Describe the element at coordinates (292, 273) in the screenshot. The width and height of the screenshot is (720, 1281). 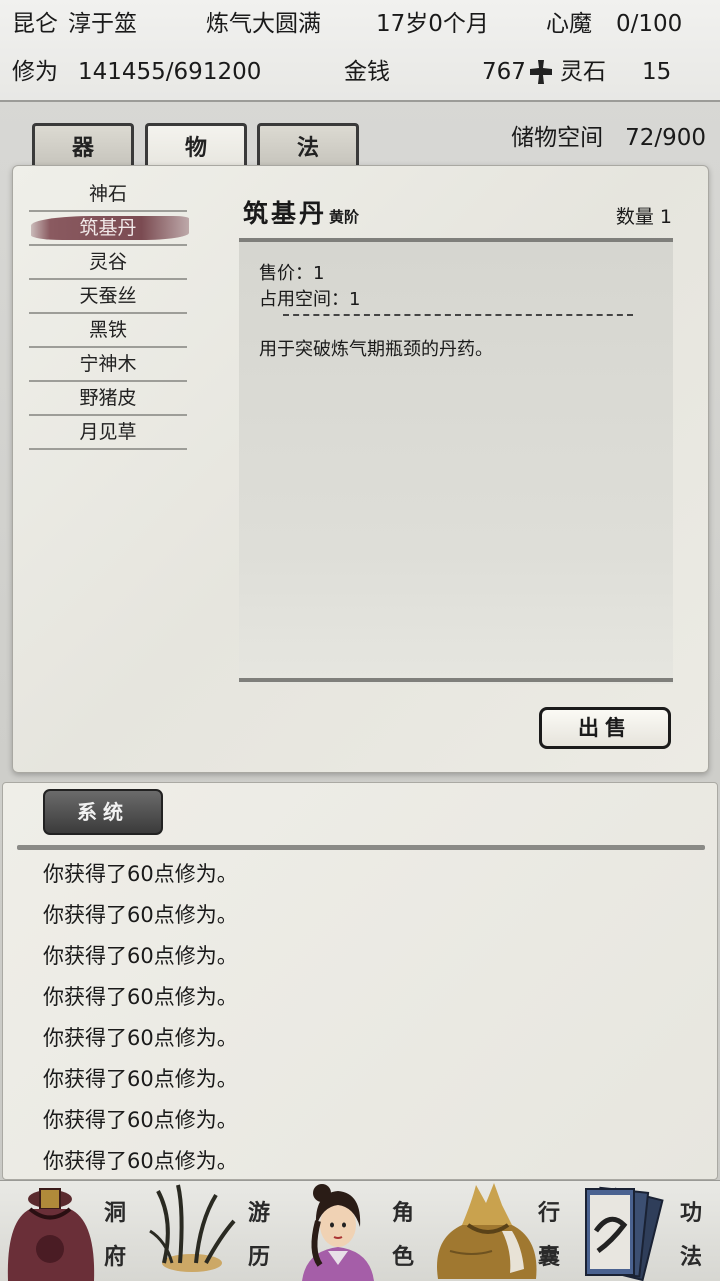
I see `item-price: 售价：1` at that location.